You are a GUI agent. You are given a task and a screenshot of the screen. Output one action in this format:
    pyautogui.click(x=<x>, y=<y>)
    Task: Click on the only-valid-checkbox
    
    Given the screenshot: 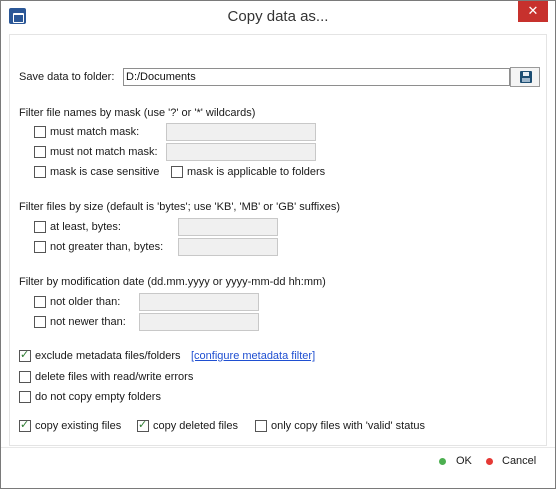 What is the action you would take?
    pyautogui.click(x=261, y=426)
    